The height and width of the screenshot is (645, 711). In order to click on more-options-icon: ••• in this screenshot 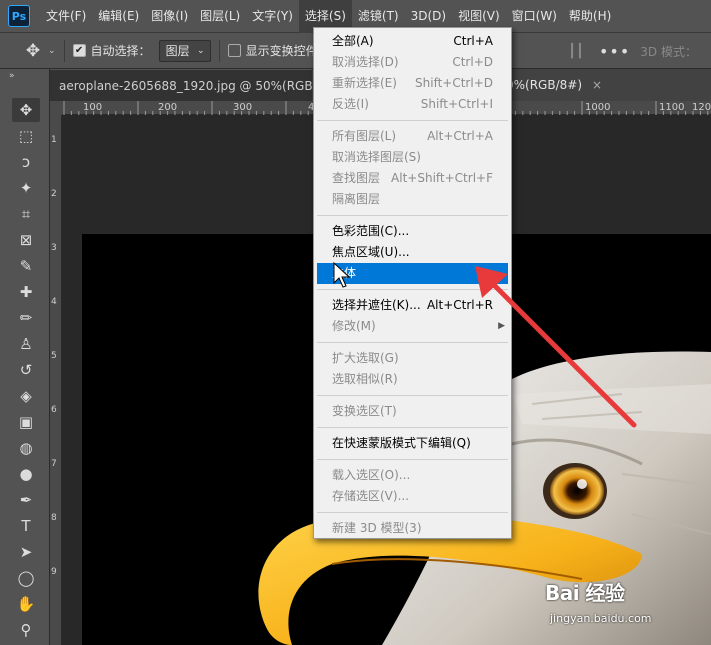, I will do `click(614, 51)`.